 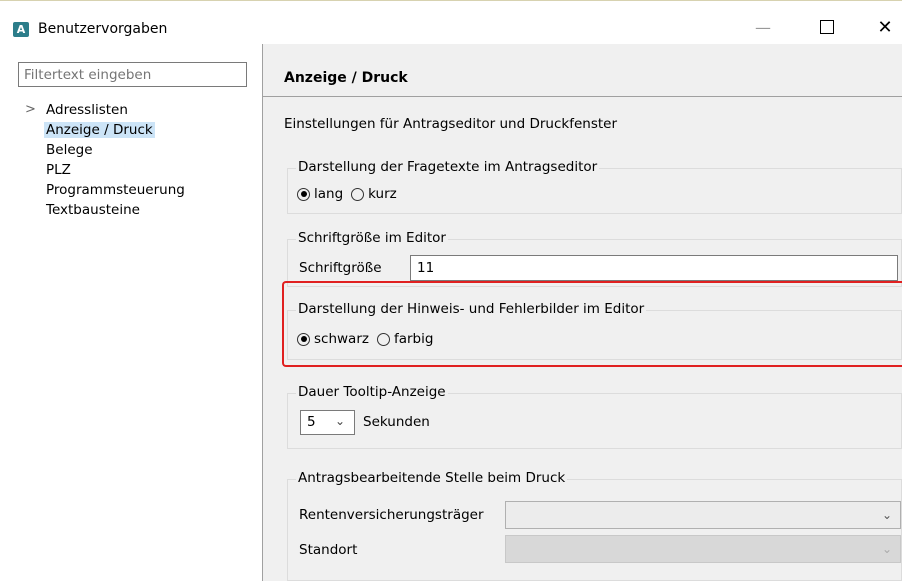 What do you see at coordinates (882, 28) in the screenshot?
I see `close-button: ✕` at bounding box center [882, 28].